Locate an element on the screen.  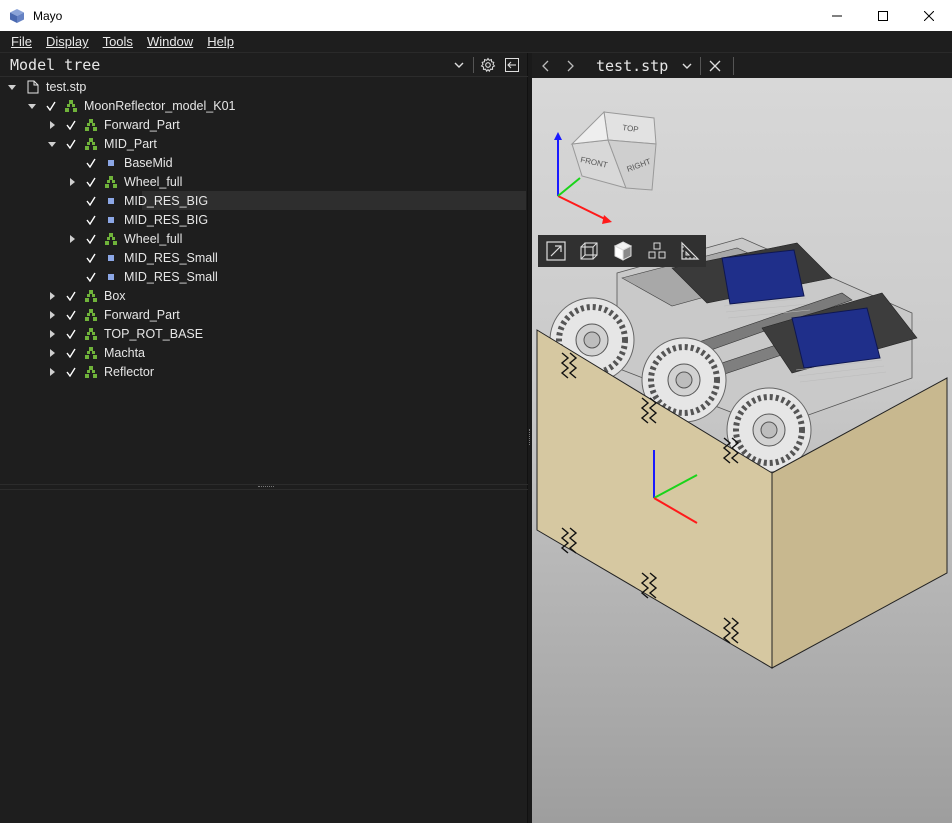
document-name: test.stp is located at coordinates (632, 66).